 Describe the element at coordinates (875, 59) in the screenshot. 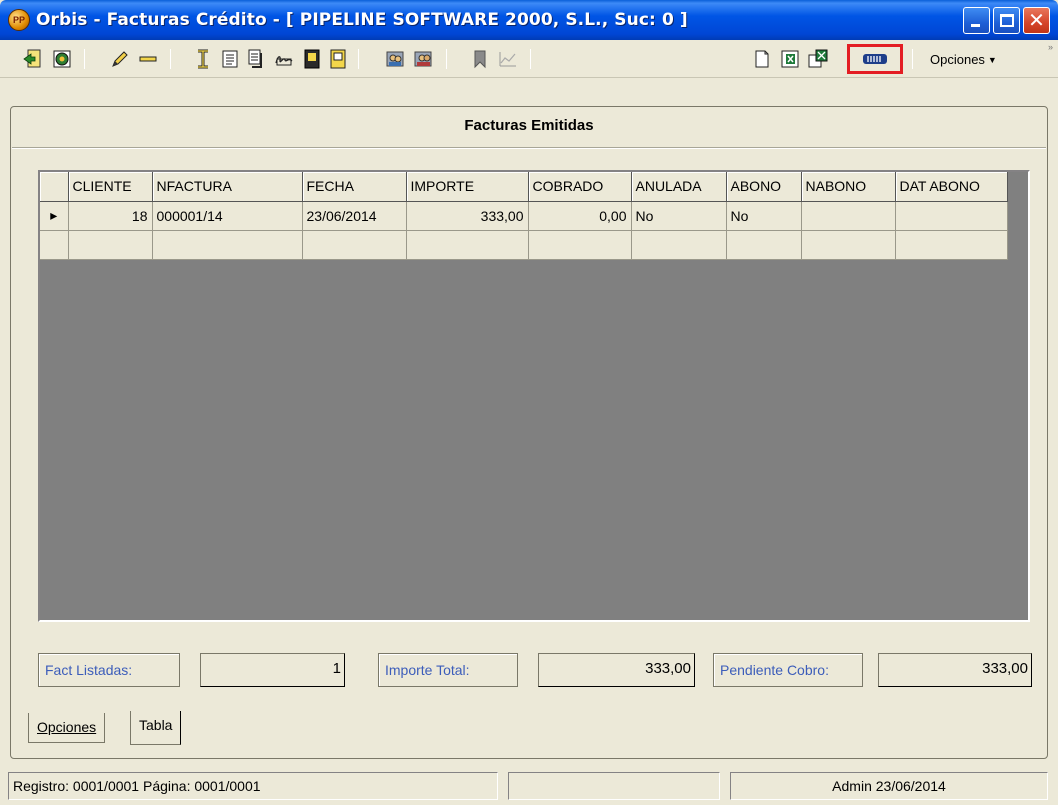

I see `highlight-box` at that location.